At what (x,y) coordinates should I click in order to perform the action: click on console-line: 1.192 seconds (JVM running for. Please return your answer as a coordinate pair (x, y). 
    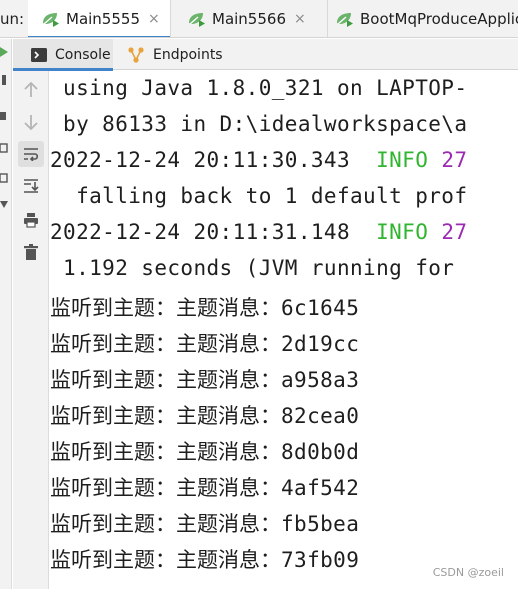
    Looking at the image, I should click on (259, 268).